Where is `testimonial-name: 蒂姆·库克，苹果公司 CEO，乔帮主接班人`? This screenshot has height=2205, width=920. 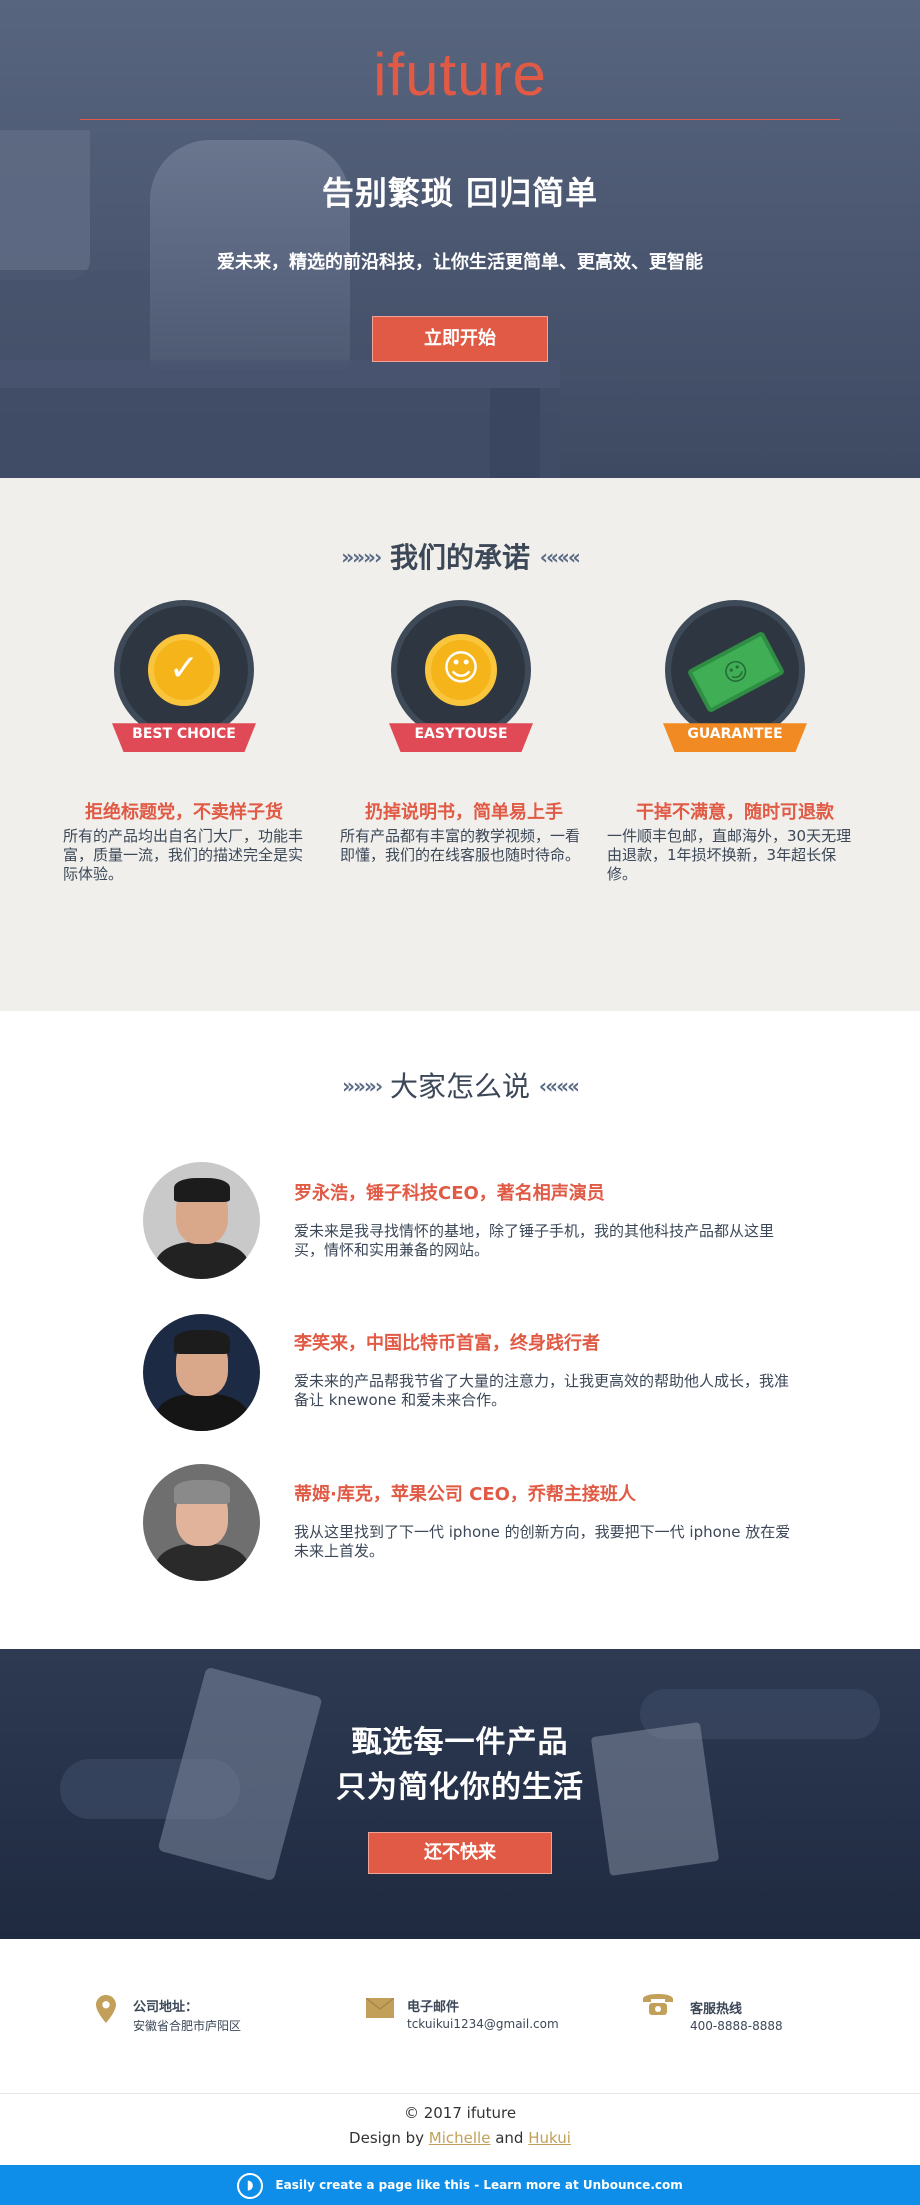
testimonial-name: 蒂姆·库克，苹果公司 CEO，乔帮主接班人 is located at coordinates (465, 1494).